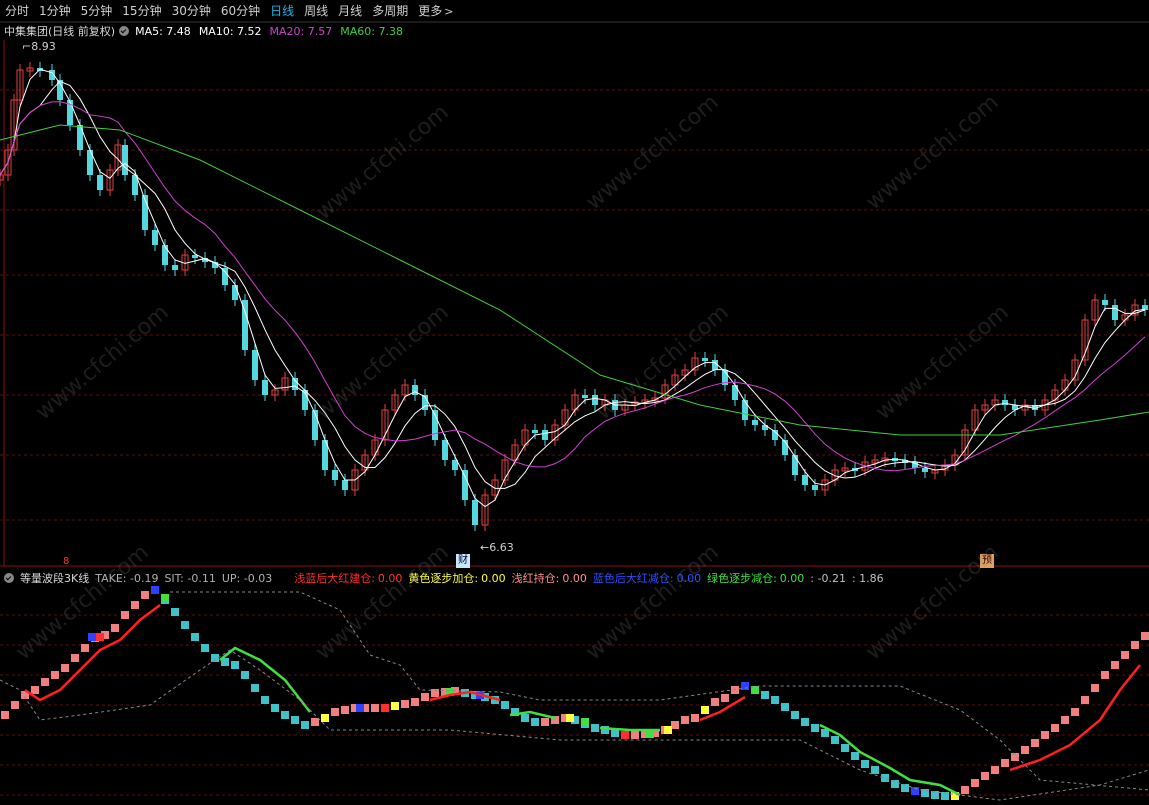 The height and width of the screenshot is (805, 1149). Describe the element at coordinates (987, 561) in the screenshot. I see `marker-yu: 预` at that location.